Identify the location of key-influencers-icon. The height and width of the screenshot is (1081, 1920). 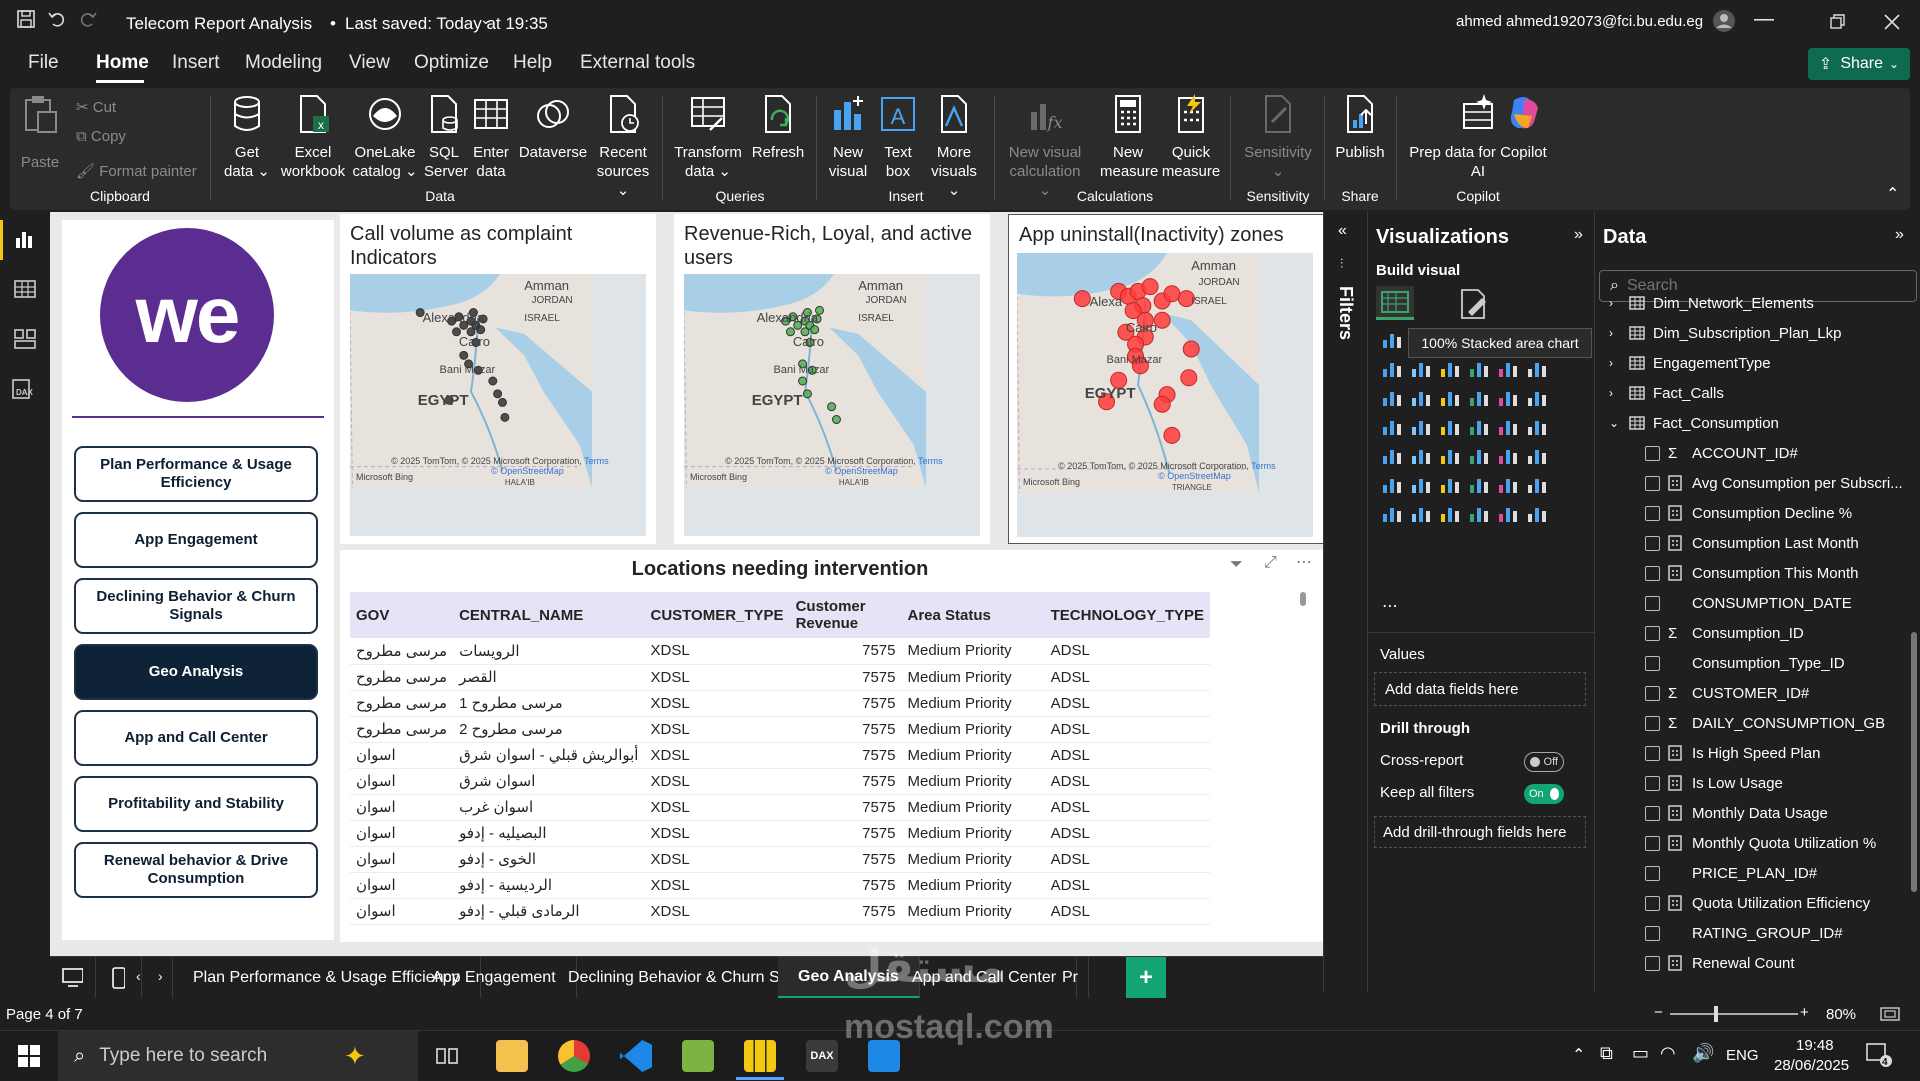
(1422, 485).